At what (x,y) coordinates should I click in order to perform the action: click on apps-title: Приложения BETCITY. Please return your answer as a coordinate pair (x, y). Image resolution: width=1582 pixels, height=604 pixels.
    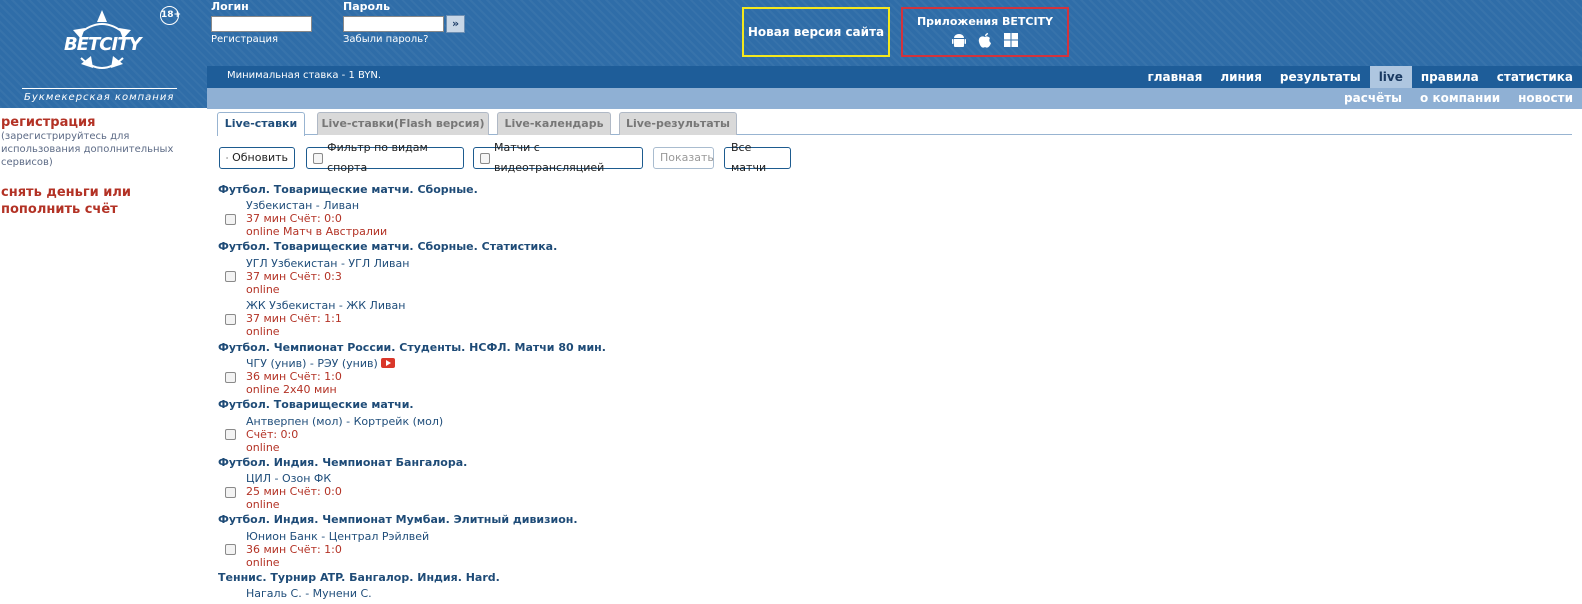
    Looking at the image, I should click on (985, 21).